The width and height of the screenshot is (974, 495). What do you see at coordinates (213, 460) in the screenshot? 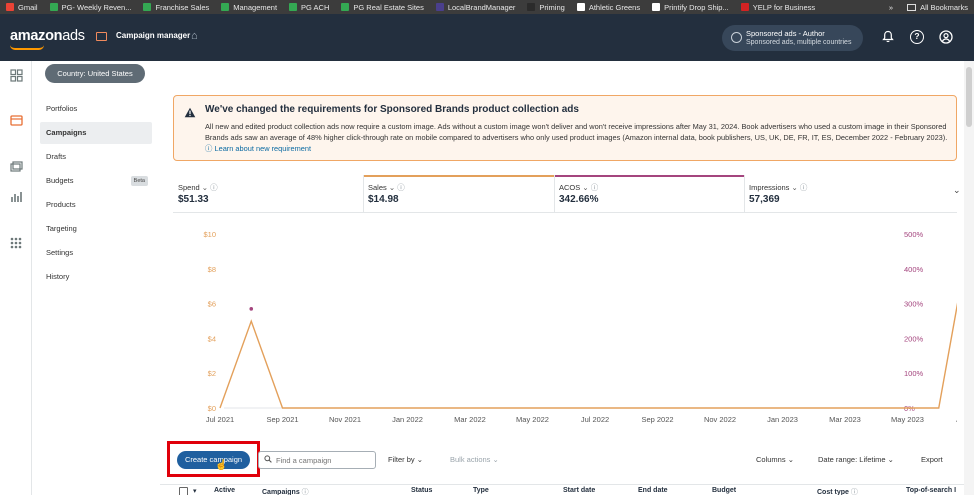
I see `create-campaign-button: Create campaign` at bounding box center [213, 460].